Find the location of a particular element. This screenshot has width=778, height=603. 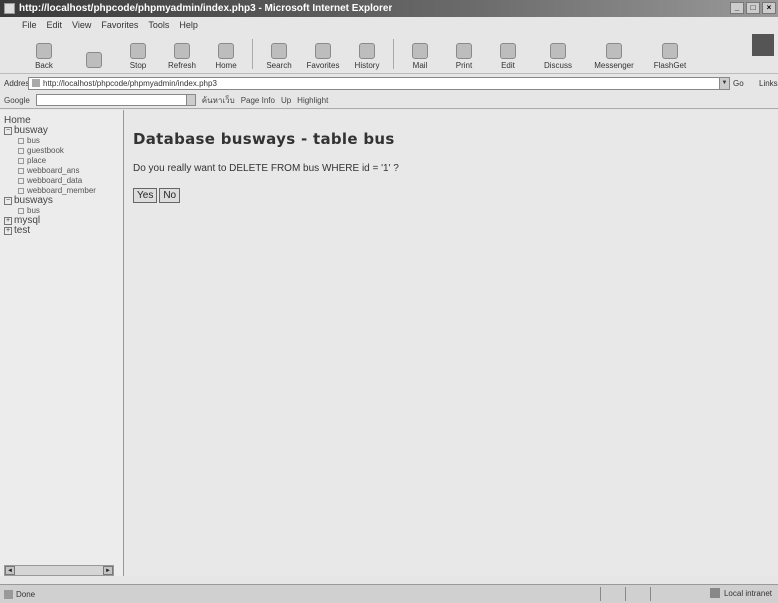

search-dropdown-icon is located at coordinates (190, 100).